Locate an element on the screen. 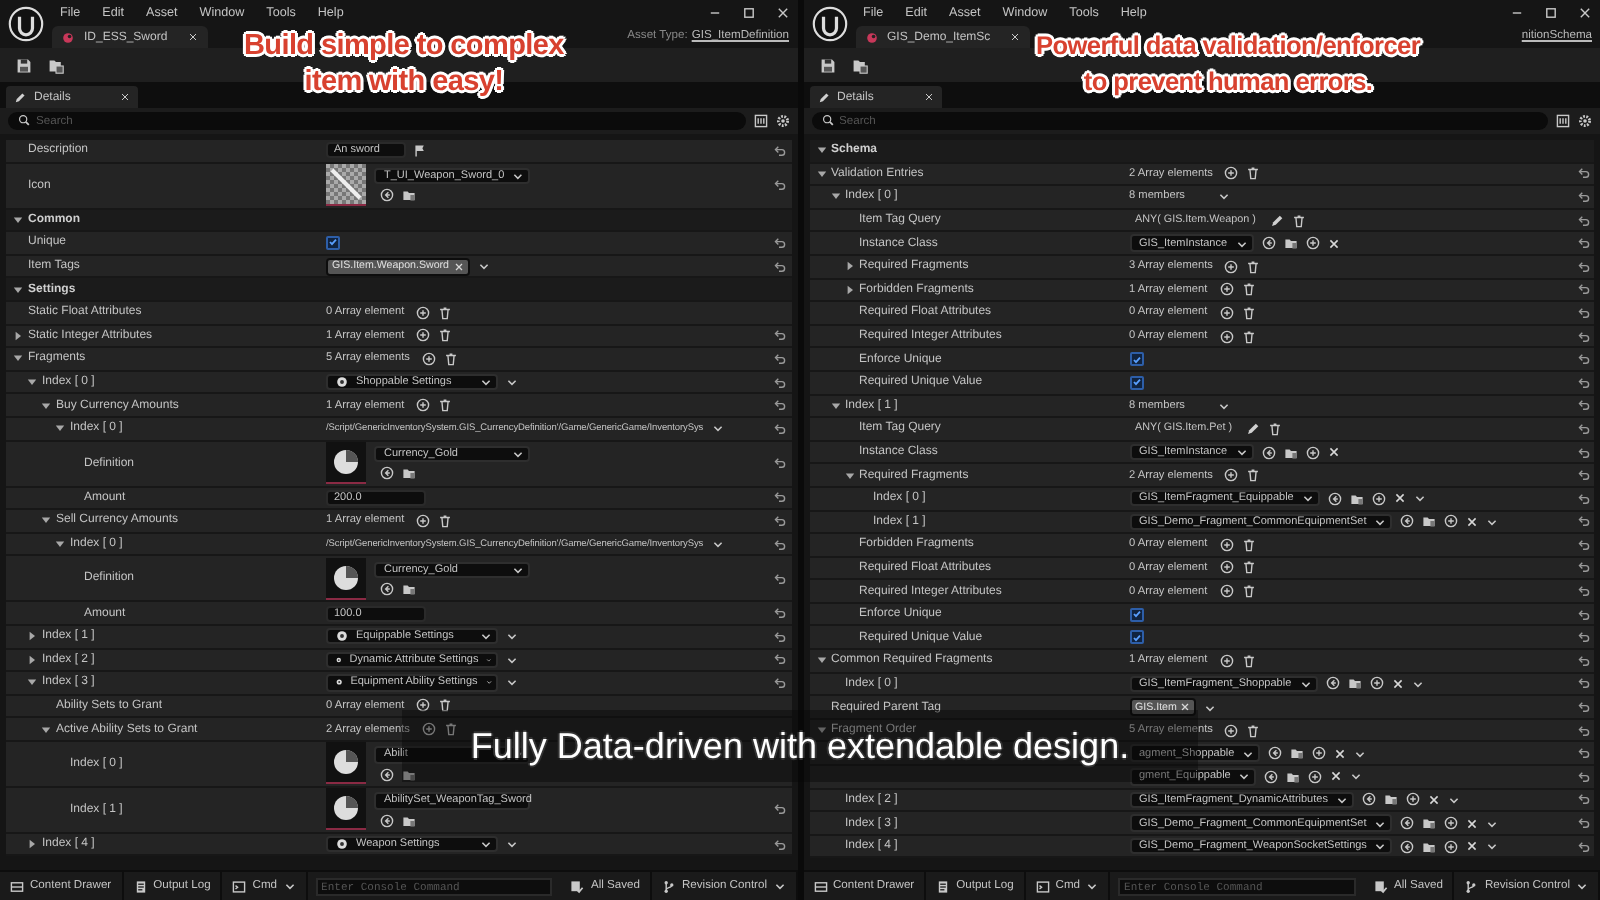  flag-icon is located at coordinates (421, 150).